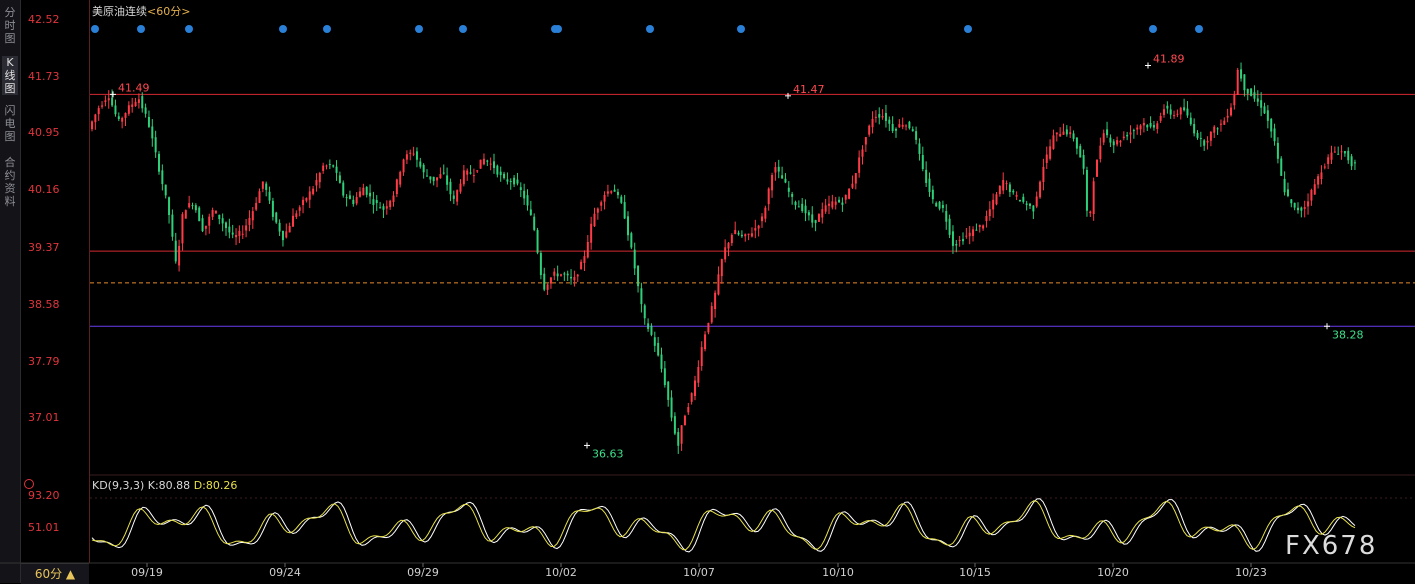 The image size is (1415, 584). I want to click on kd-k-value: K:80.88, so click(169, 485).